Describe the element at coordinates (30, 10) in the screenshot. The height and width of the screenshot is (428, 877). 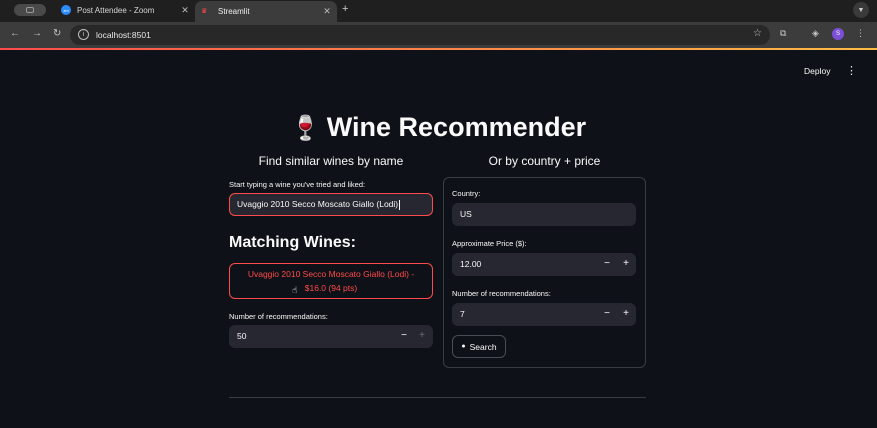
I see `tab-group-icon` at that location.